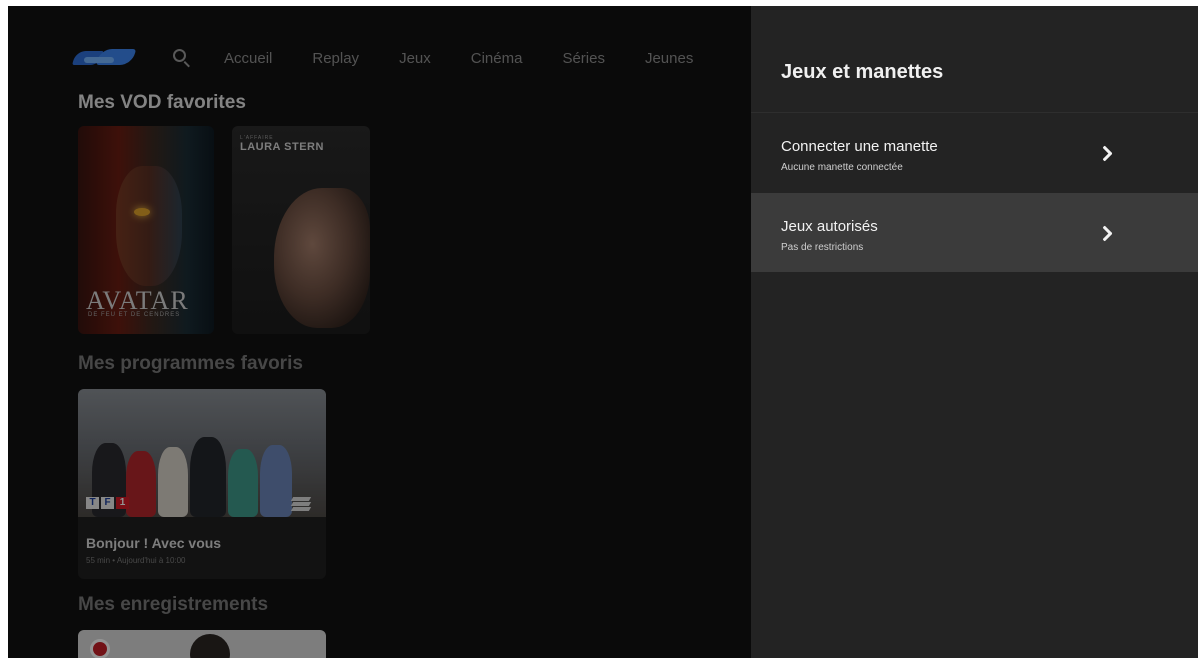 The width and height of the screenshot is (1198, 658). Describe the element at coordinates (822, 247) in the screenshot. I see `menu-item-subtitle: Pas de restrictions` at that location.